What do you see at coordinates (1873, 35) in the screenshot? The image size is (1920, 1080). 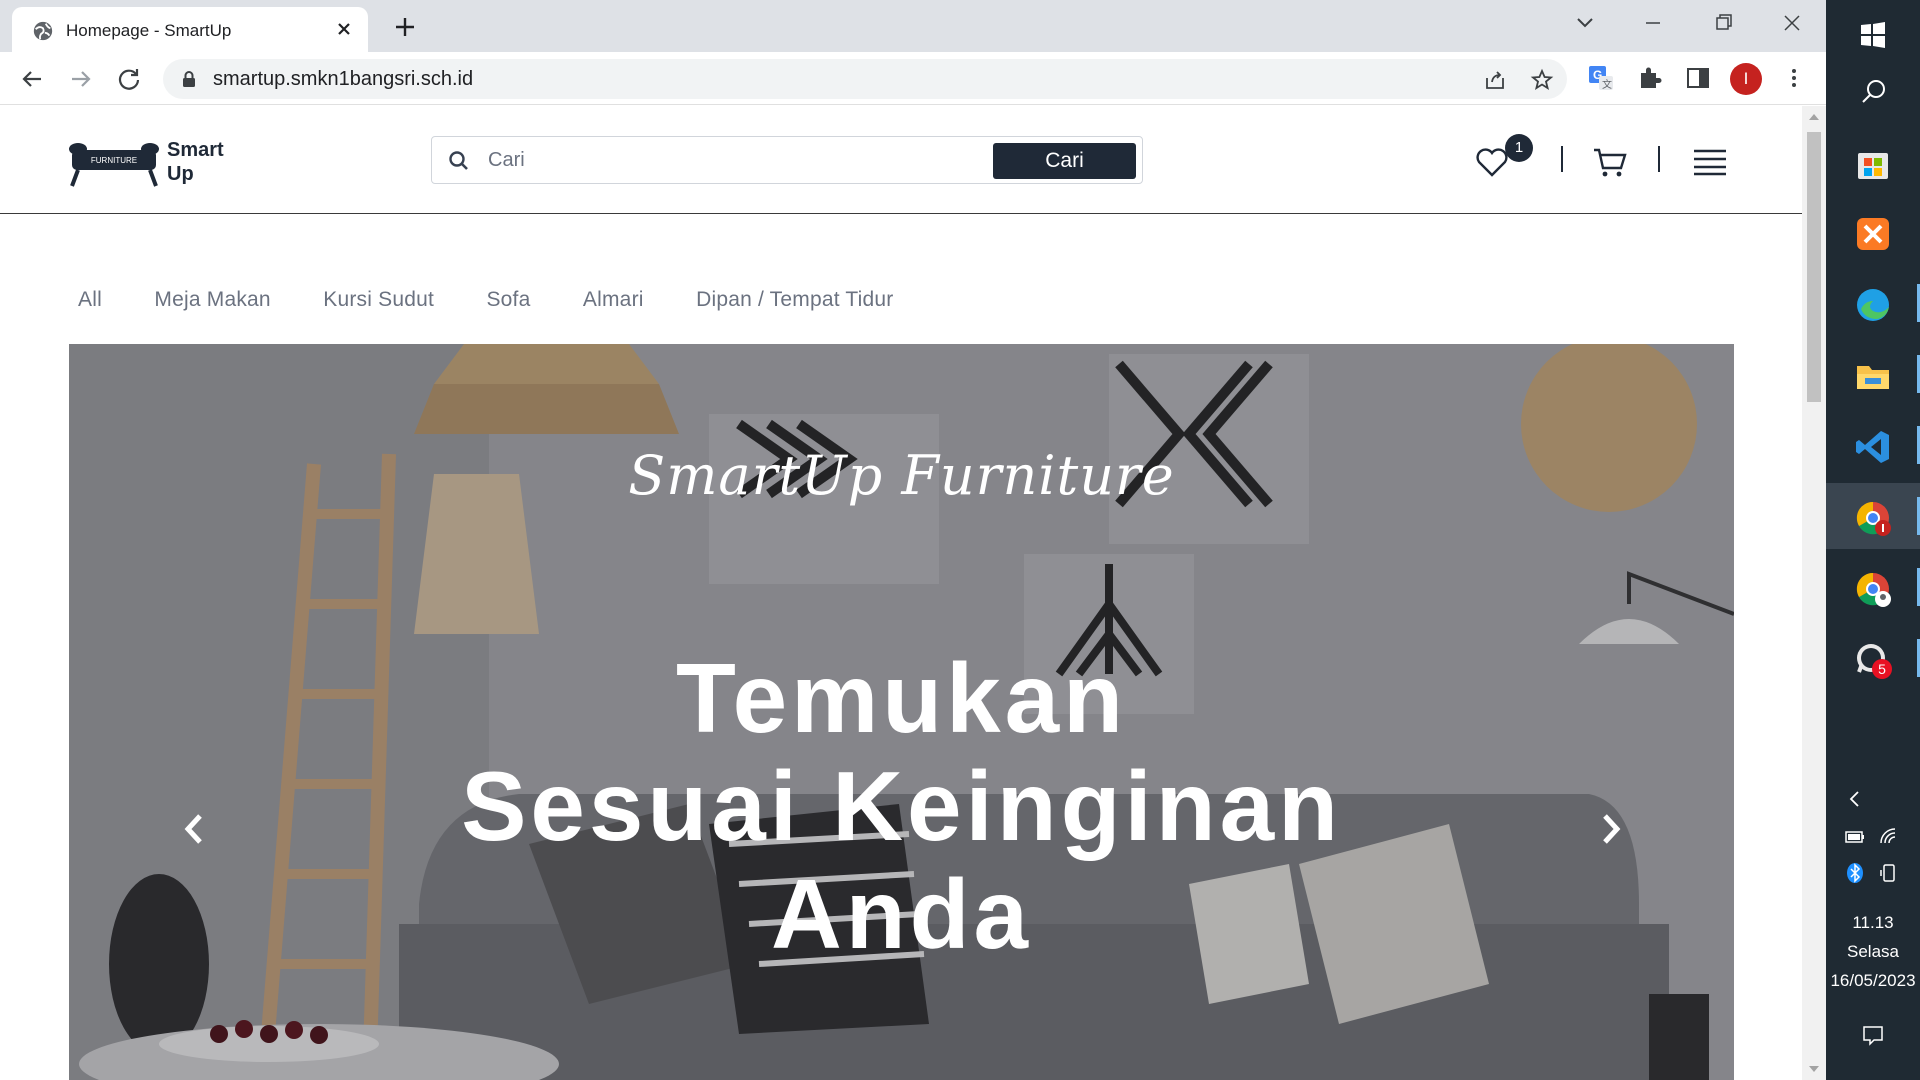 I see `windows-start-icon` at bounding box center [1873, 35].